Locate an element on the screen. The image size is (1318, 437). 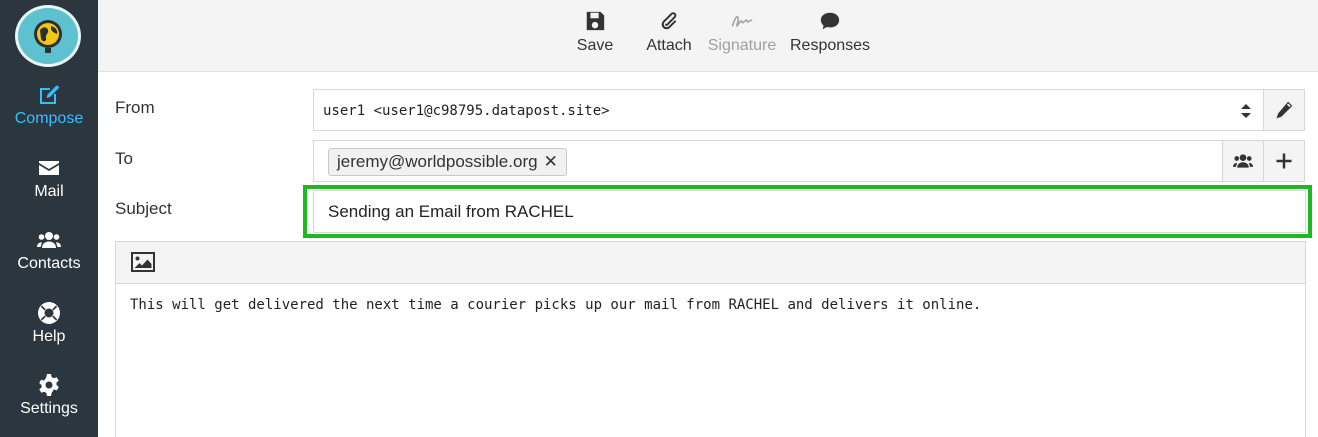
sidebar-item-label: Help is located at coordinates (49, 336).